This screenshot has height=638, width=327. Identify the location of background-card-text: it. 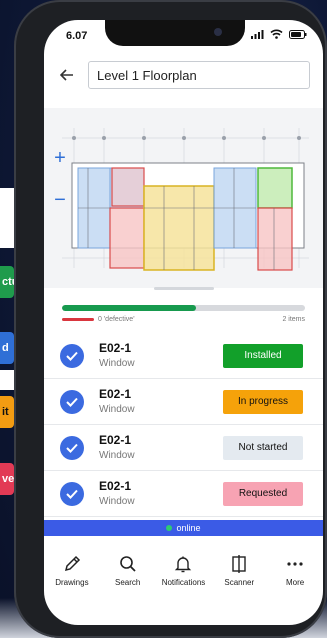
(5, 412).